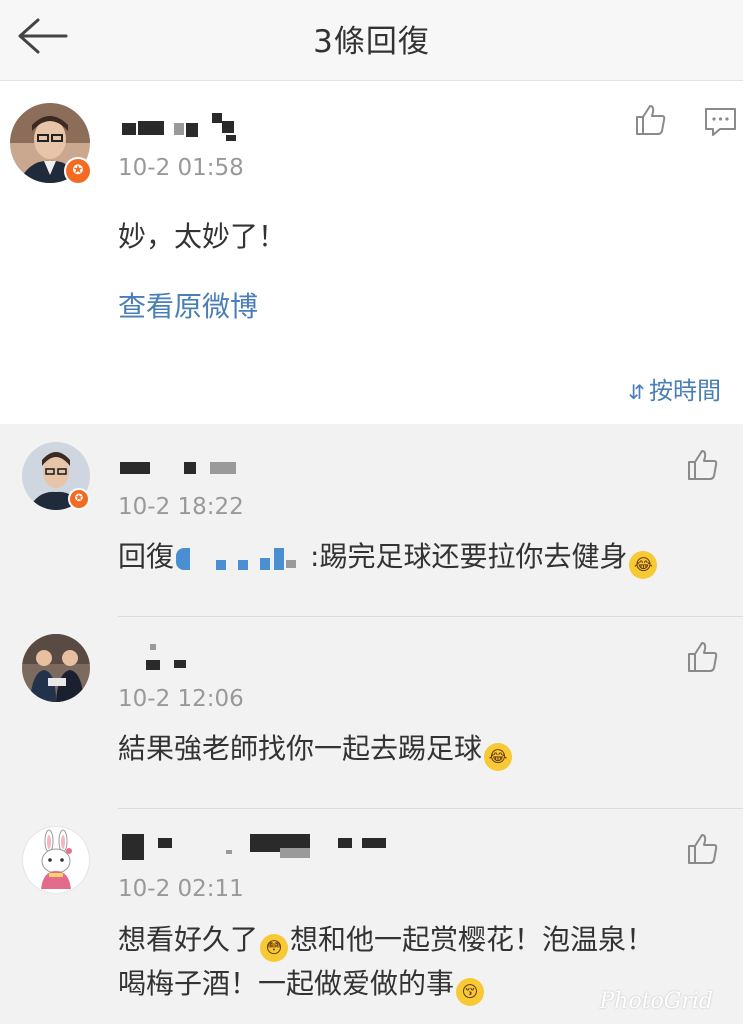  Describe the element at coordinates (656, 1001) in the screenshot. I see `watermark: PhotoGrid` at that location.